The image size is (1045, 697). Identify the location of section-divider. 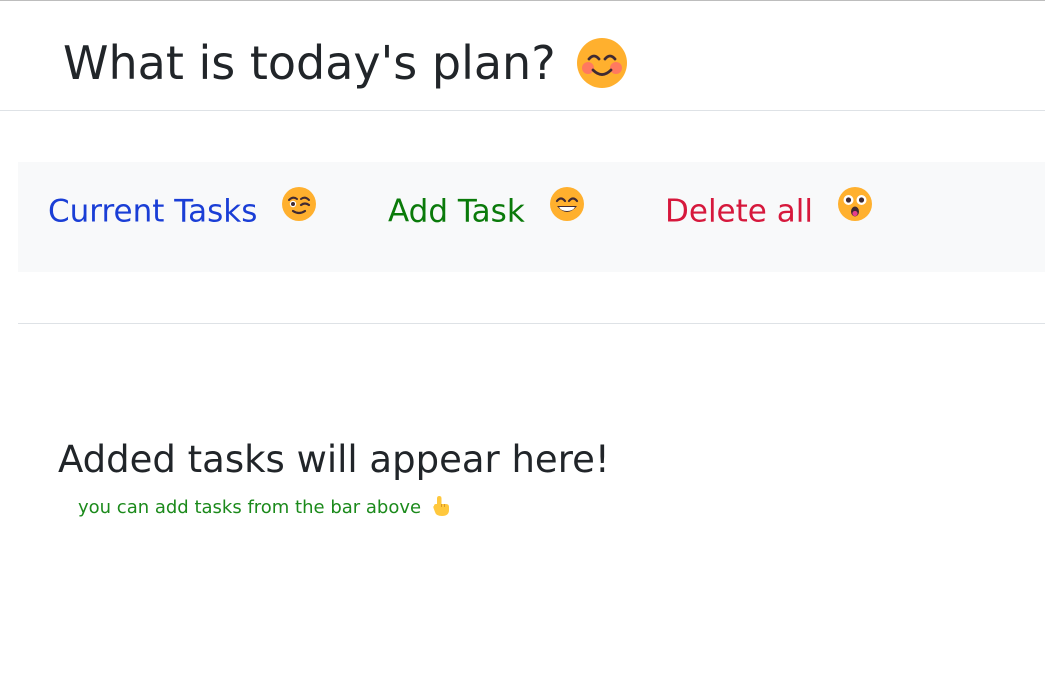
(531, 323).